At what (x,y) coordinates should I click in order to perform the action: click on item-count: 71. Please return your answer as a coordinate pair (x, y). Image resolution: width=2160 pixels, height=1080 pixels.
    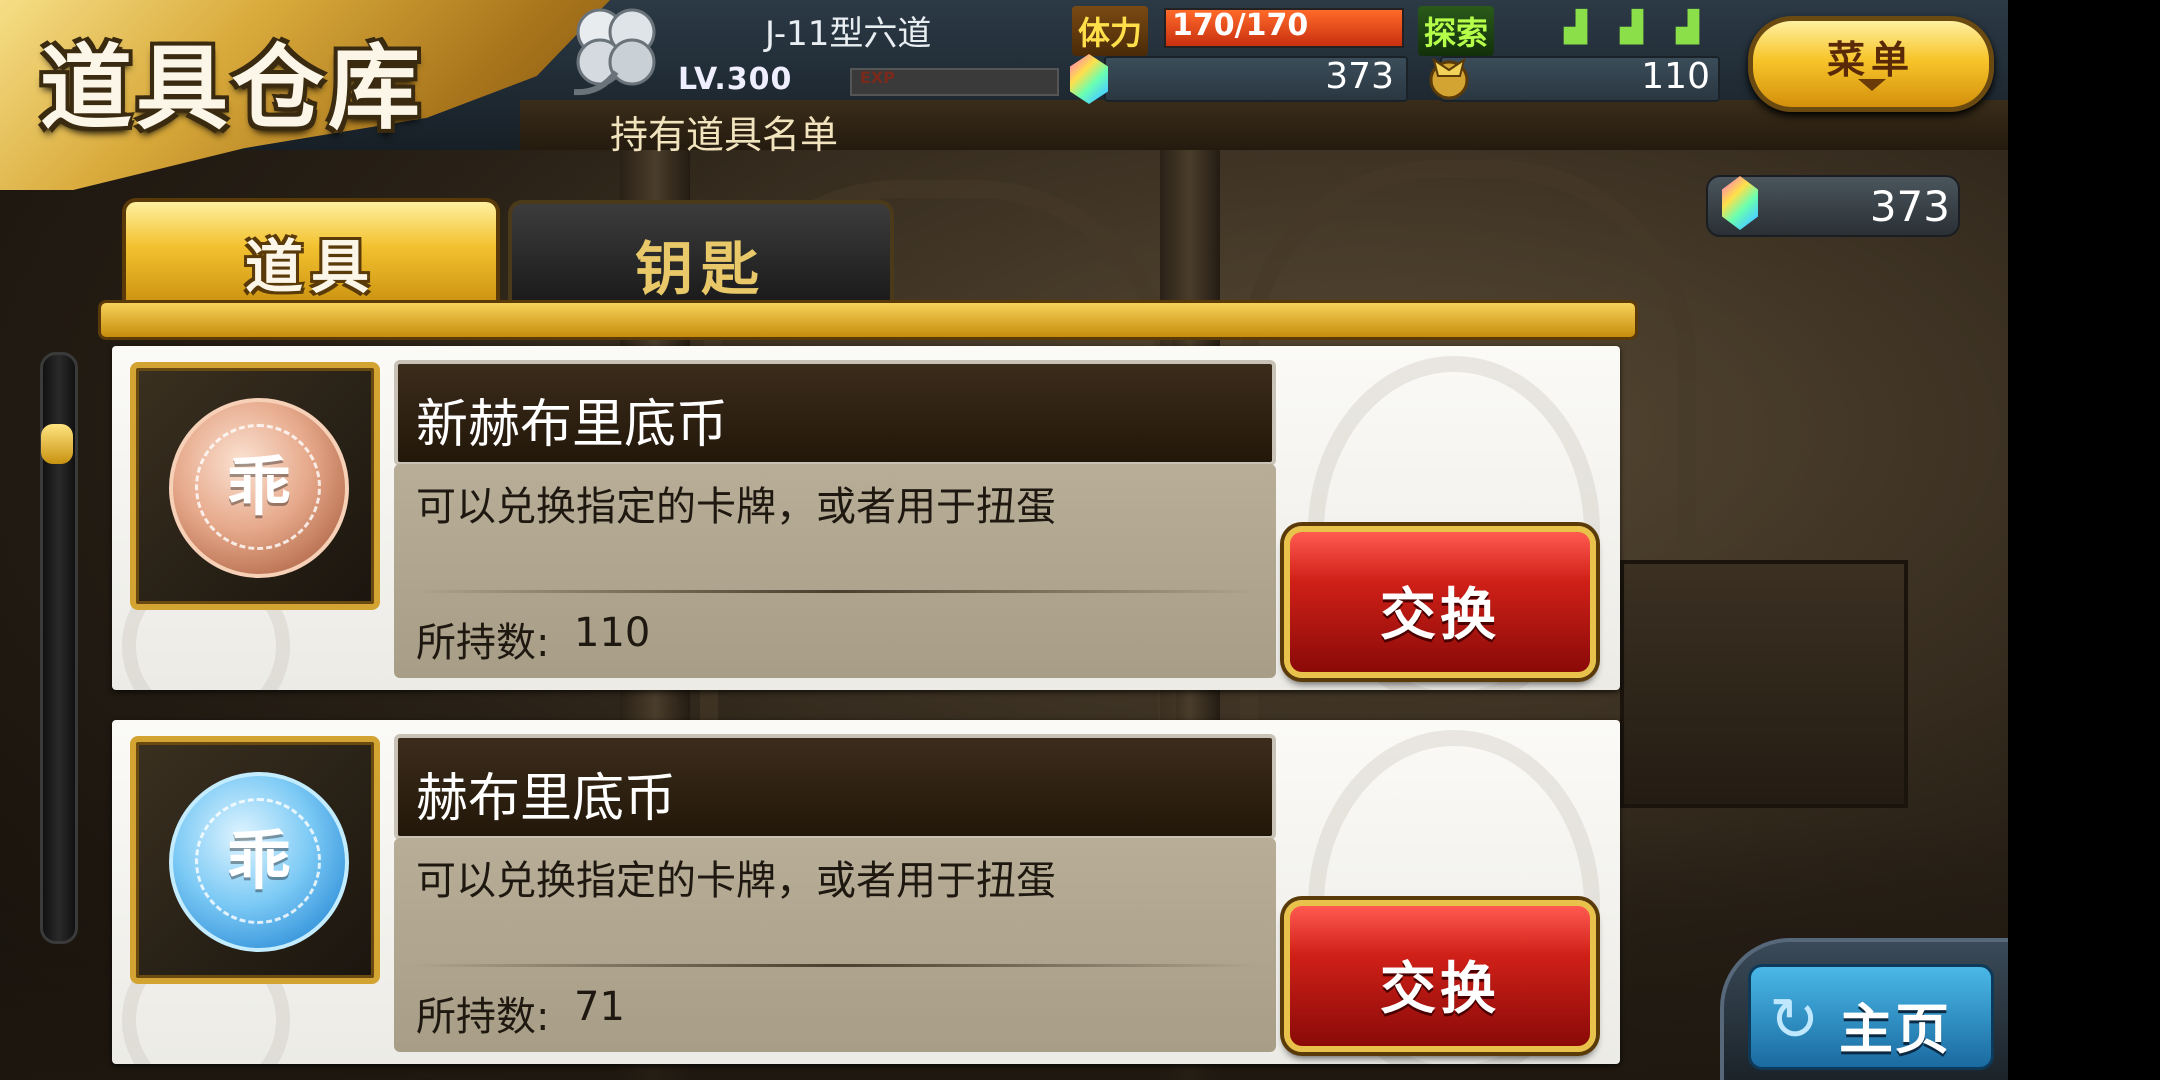
    Looking at the image, I should click on (599, 1007).